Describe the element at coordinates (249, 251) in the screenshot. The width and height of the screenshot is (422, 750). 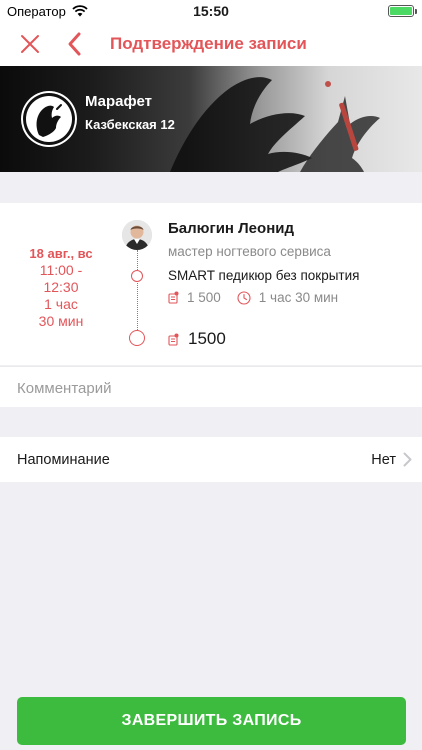
I see `master-role: мастер ногтевого сервиса` at that location.